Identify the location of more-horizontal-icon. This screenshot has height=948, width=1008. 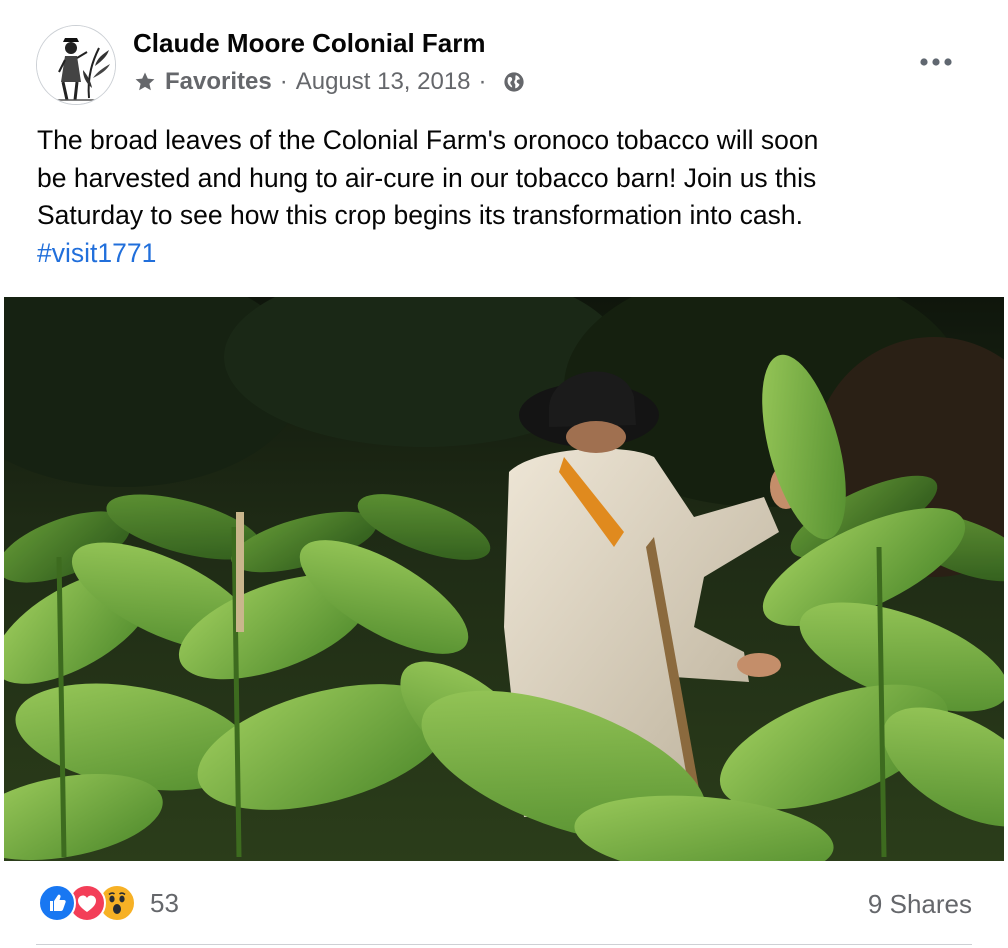
(936, 62).